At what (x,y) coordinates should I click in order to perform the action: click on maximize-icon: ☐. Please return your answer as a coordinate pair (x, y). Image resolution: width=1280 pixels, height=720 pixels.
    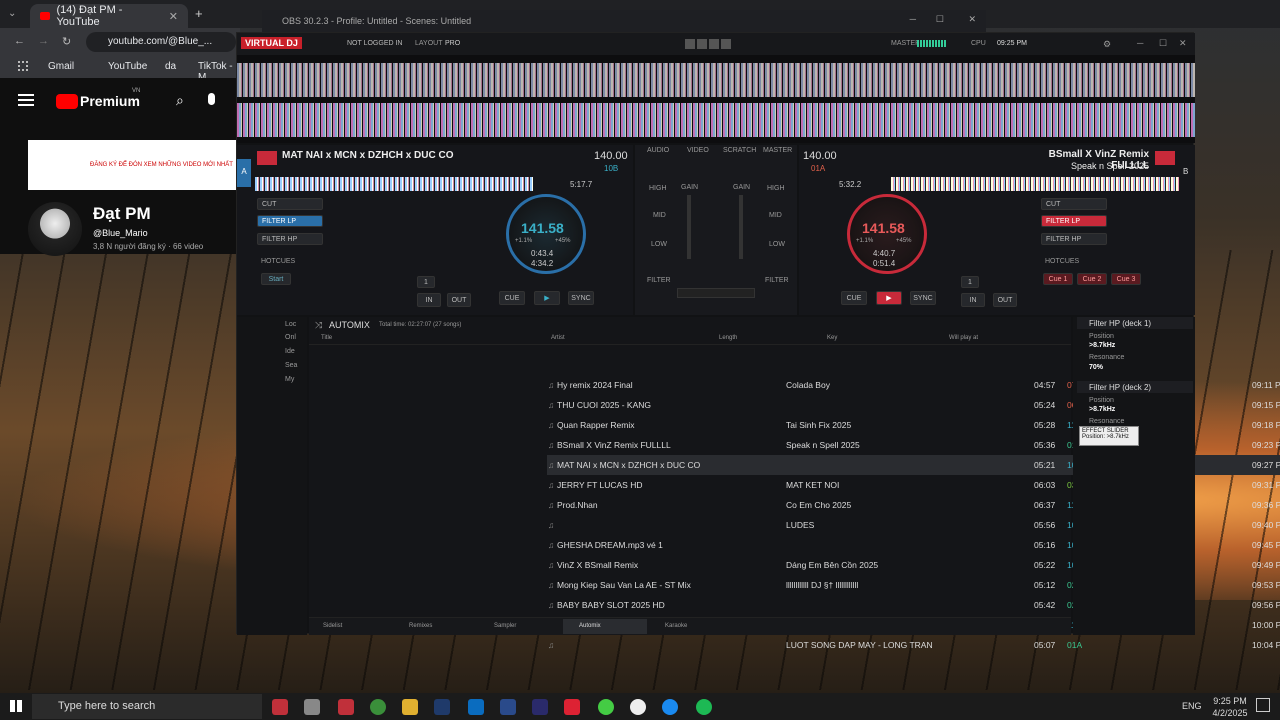
    Looking at the image, I should click on (940, 19).